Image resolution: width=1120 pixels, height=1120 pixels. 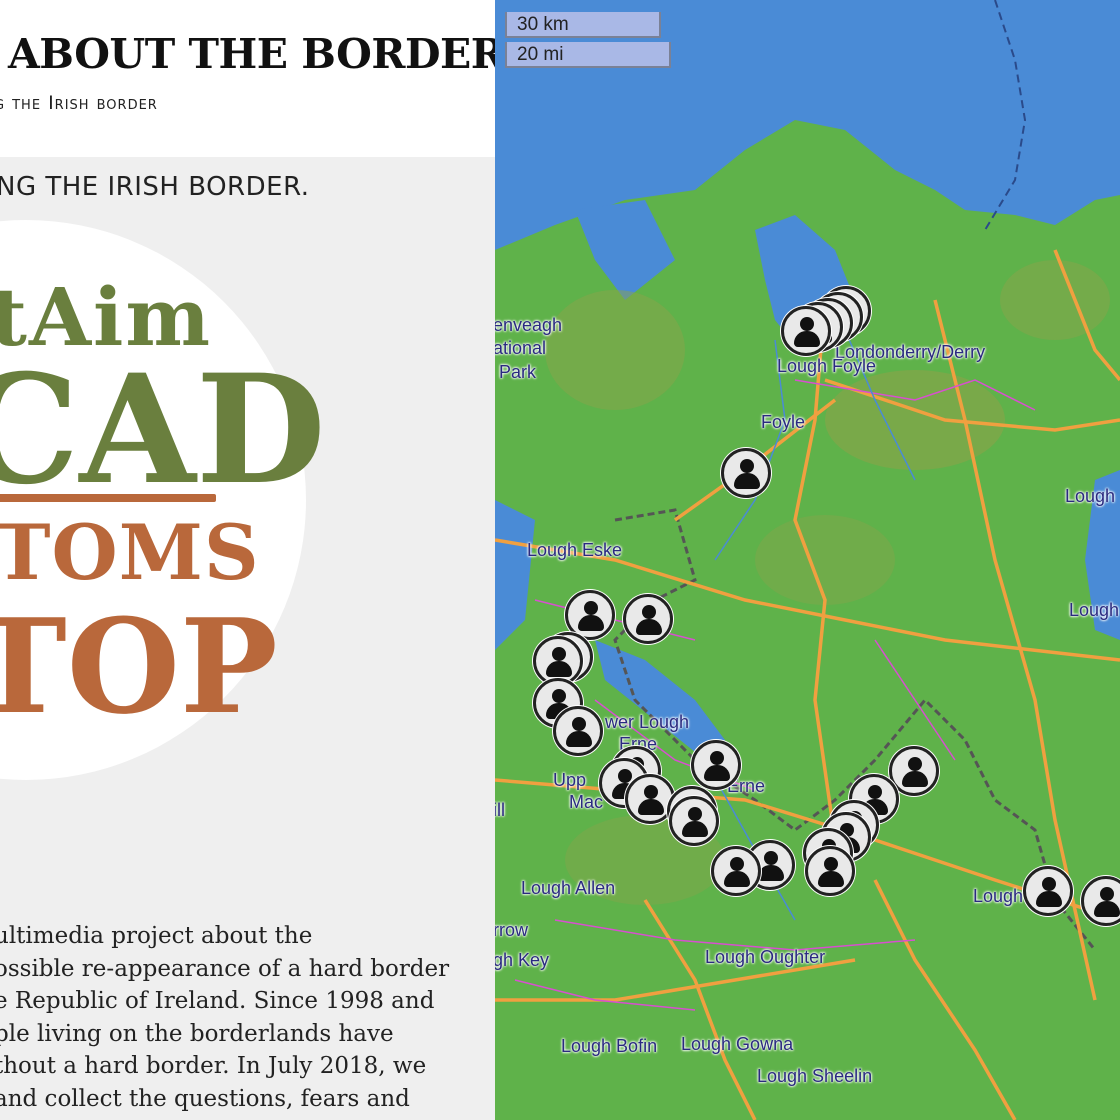 What do you see at coordinates (583, 25) in the screenshot?
I see `scale-bar-km: 30 km` at bounding box center [583, 25].